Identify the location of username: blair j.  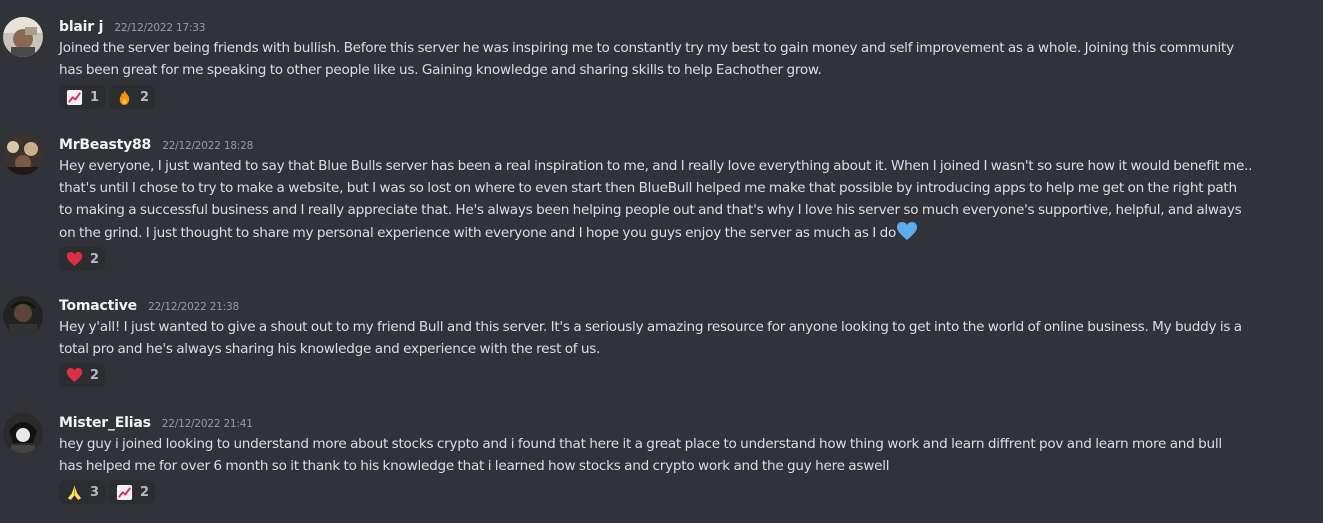
(81, 27).